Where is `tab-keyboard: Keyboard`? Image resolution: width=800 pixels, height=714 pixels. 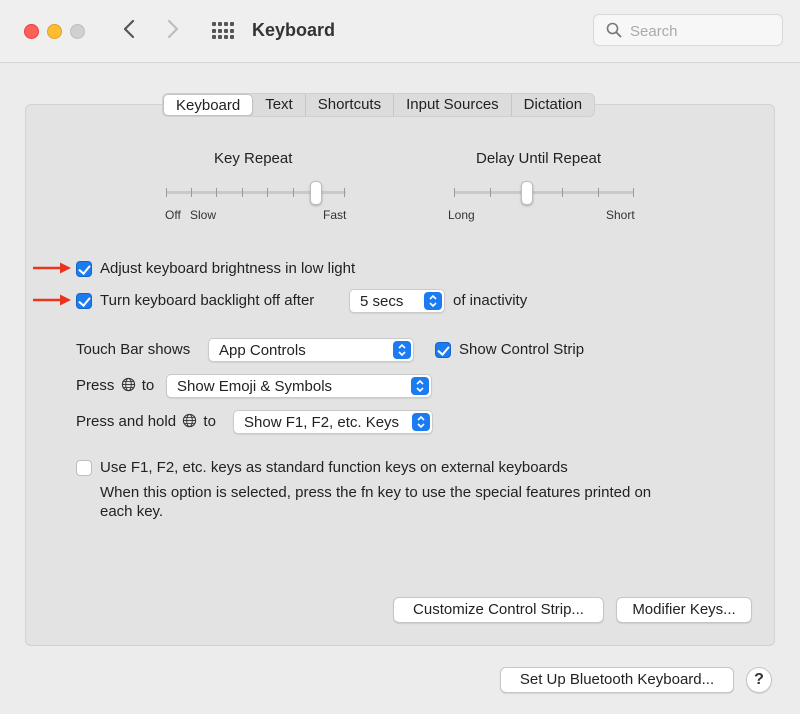 tab-keyboard: Keyboard is located at coordinates (208, 105).